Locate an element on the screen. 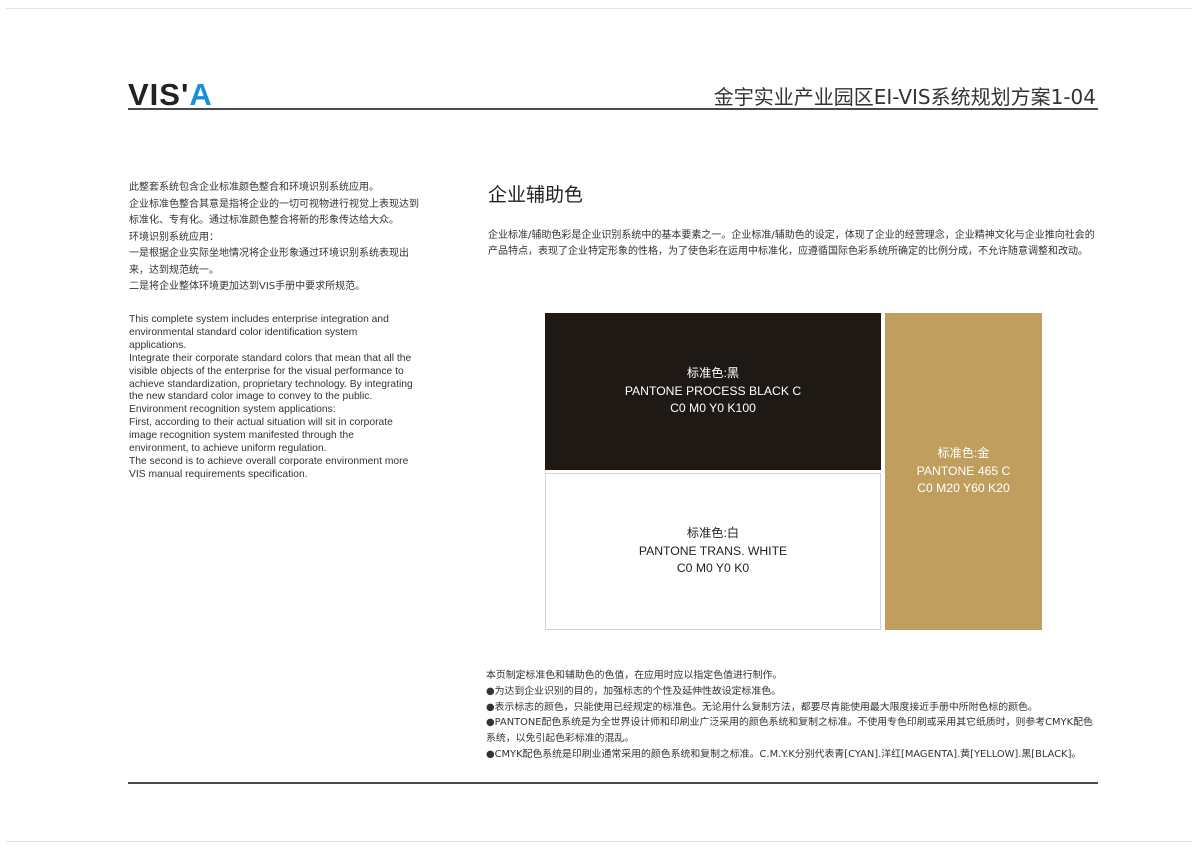 This screenshot has height=849, width=1200. document-title: 金宇实业产业园区EI-VIS系统规划方案1-04 is located at coordinates (904, 97).